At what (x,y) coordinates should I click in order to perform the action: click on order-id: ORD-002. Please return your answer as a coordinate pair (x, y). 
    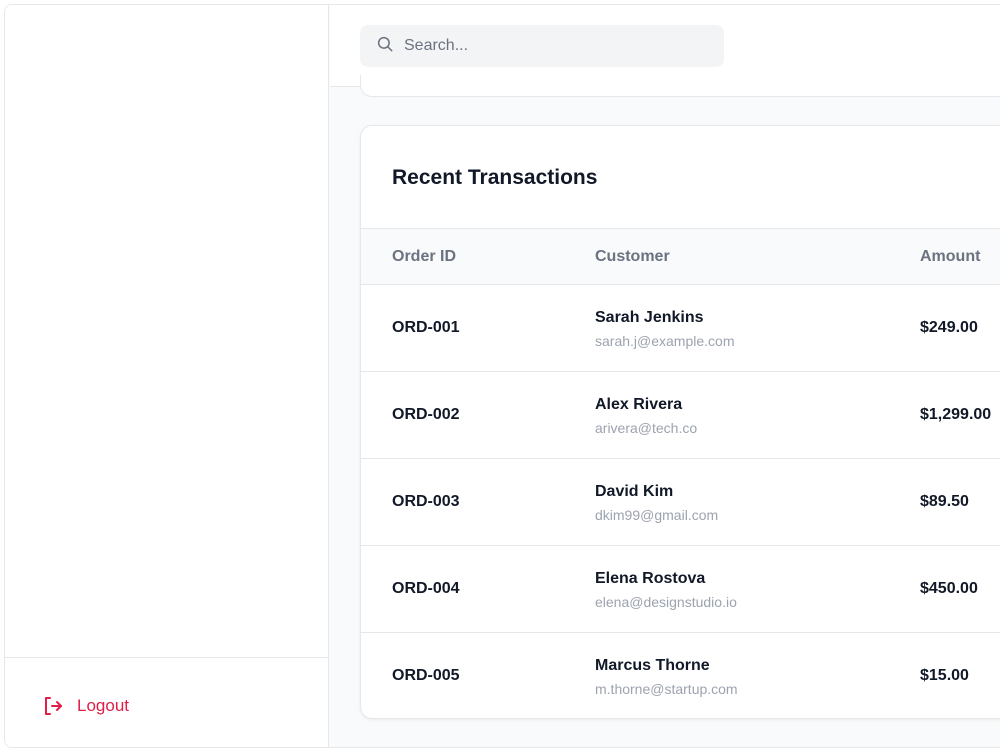
    Looking at the image, I should click on (426, 414).